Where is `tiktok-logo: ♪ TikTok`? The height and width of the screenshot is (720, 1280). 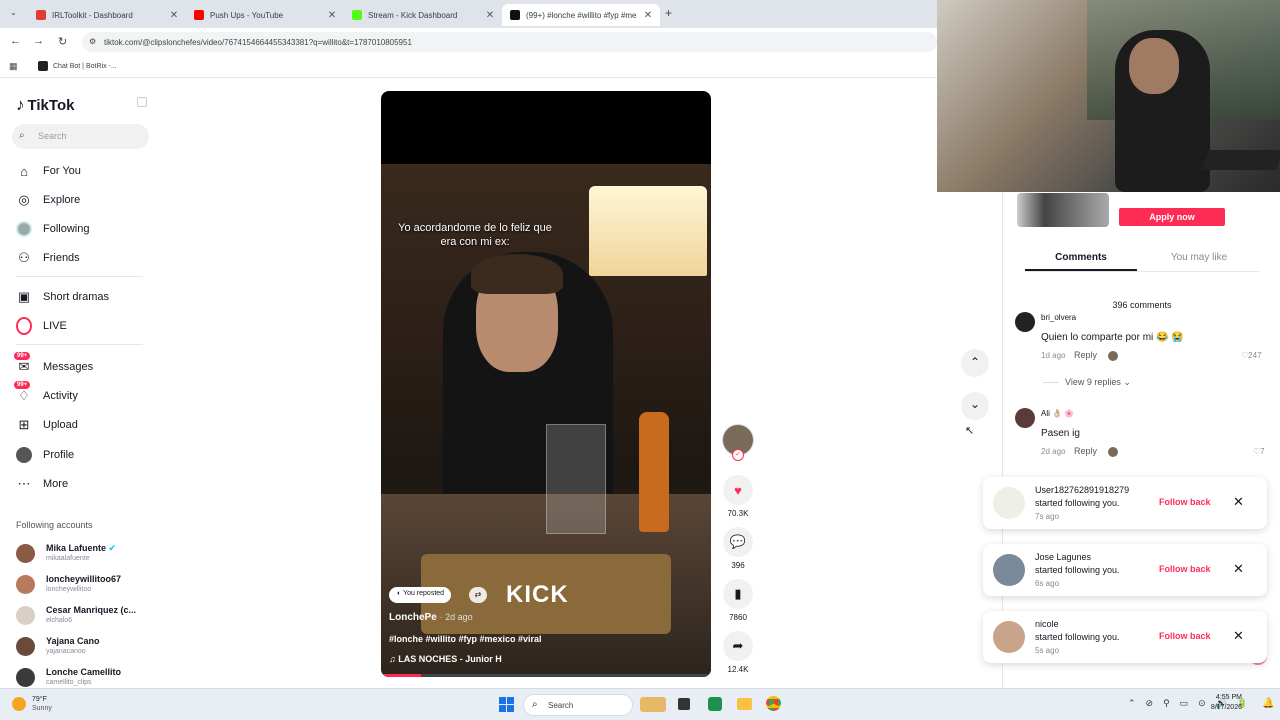 tiktok-logo: ♪ TikTok is located at coordinates (45, 105).